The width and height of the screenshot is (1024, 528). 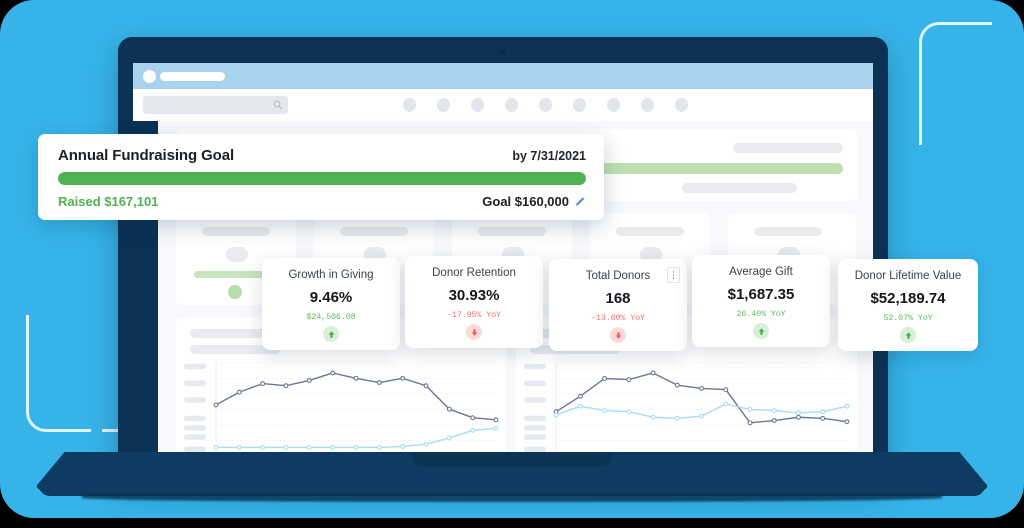 I want to click on metric-subvalue: 52.07% YoY, so click(x=908, y=318).